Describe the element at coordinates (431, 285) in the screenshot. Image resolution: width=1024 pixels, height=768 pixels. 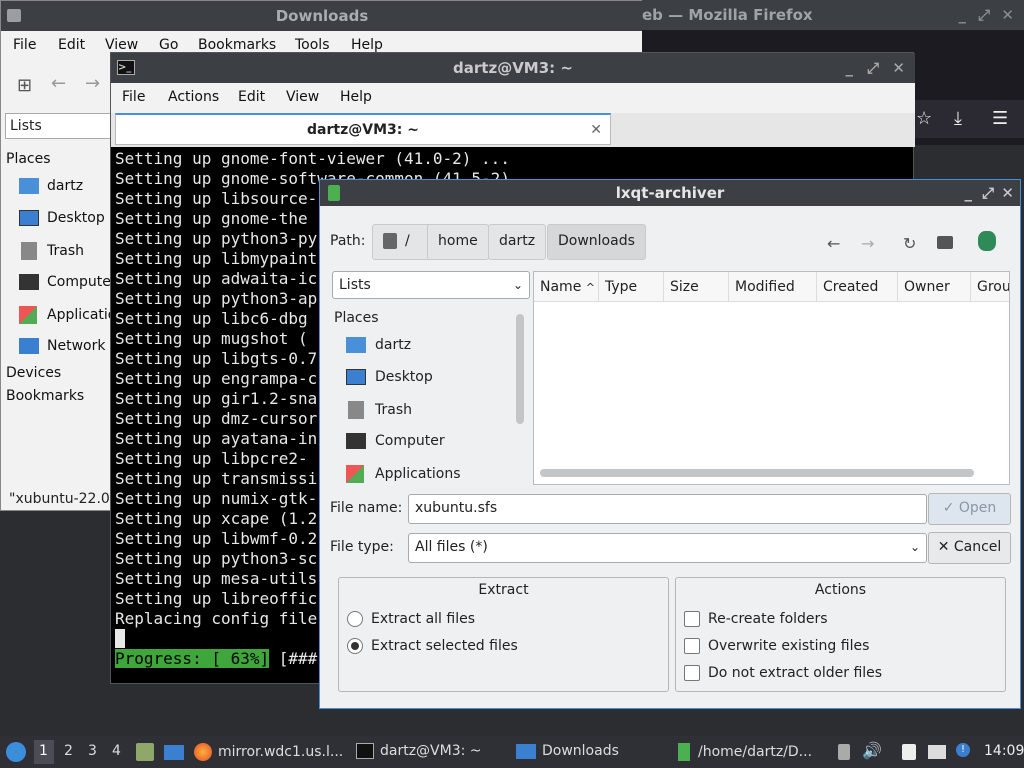
I see `lists-combo: Lists ⌄` at that location.